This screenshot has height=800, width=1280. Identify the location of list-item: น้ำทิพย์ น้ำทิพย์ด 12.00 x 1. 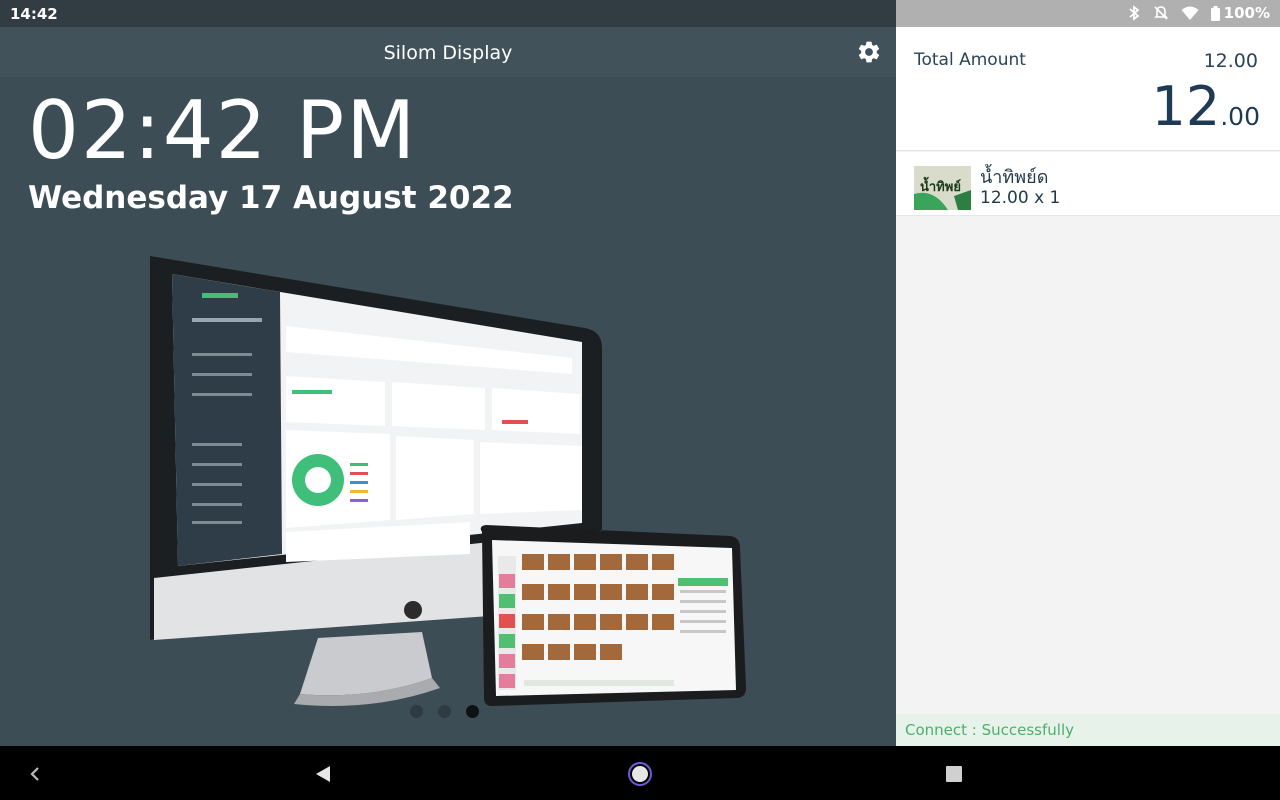
(1088, 184).